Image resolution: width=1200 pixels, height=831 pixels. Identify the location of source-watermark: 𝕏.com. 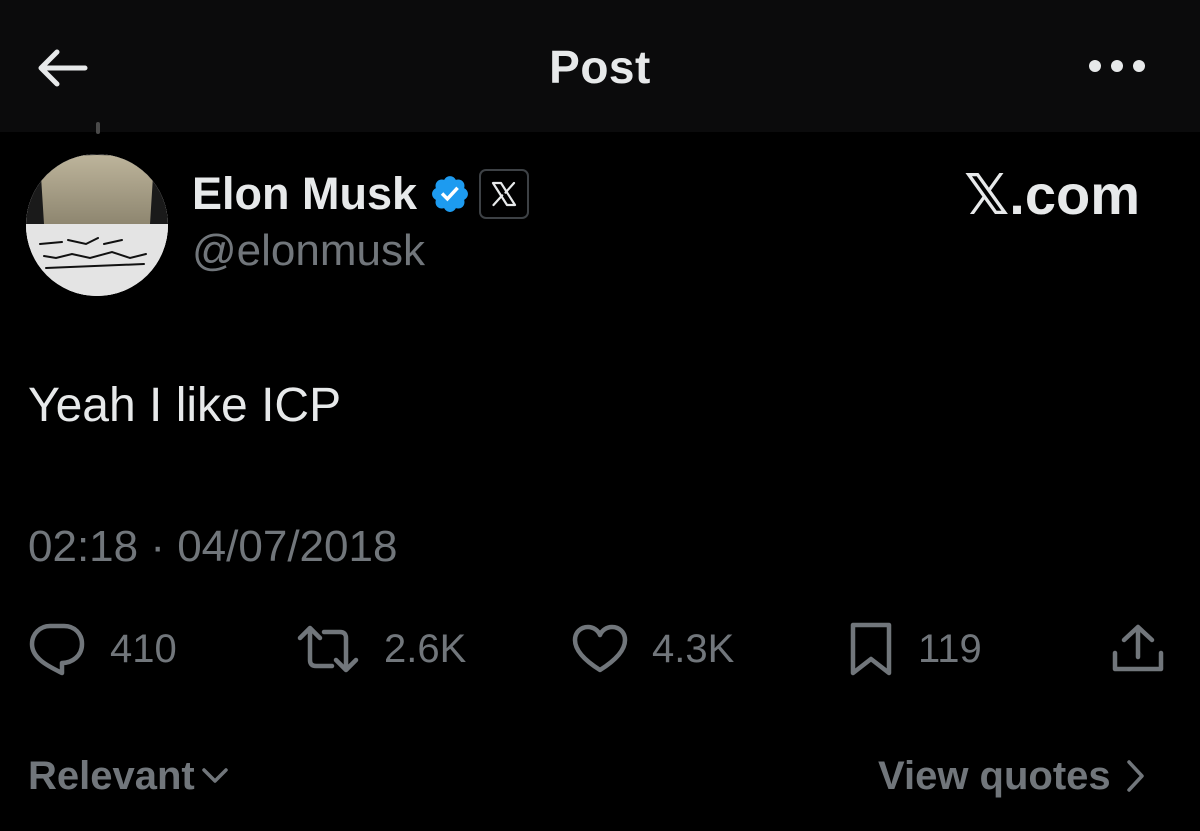
(1052, 194).